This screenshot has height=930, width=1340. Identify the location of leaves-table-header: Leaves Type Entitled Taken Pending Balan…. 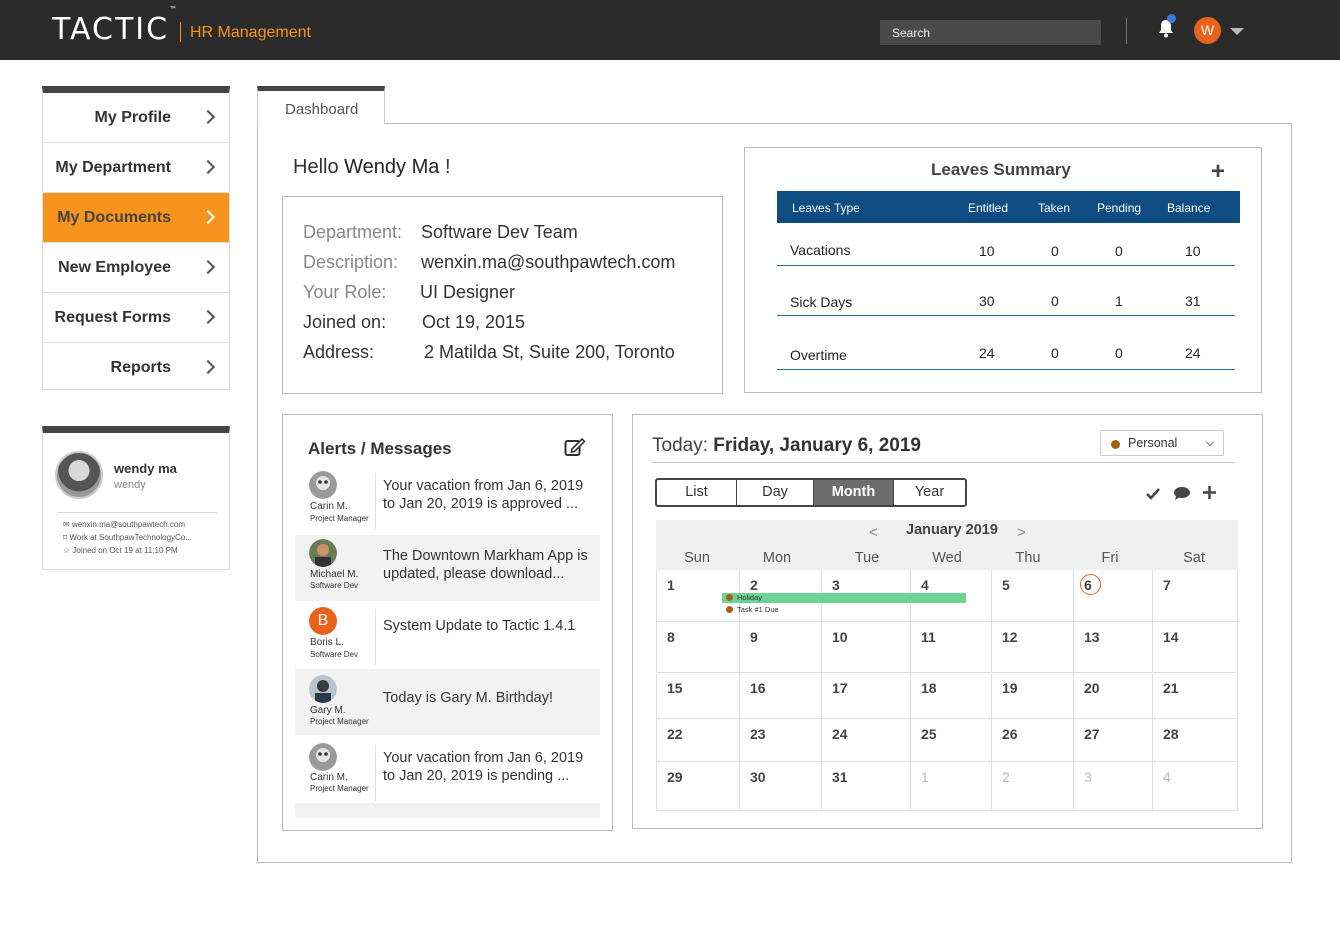
(1008, 207).